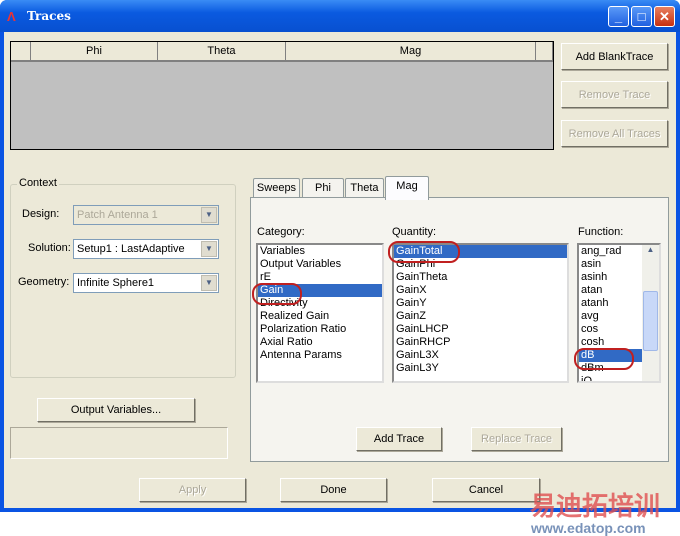 This screenshot has height=536, width=680. I want to click on design-select: Patch Antenna 1 ▼, so click(146, 215).